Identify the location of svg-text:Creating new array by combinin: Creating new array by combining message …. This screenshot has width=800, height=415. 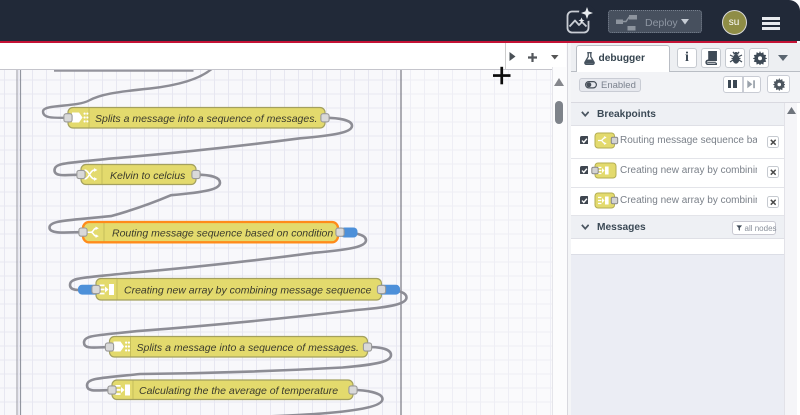
(248, 290).